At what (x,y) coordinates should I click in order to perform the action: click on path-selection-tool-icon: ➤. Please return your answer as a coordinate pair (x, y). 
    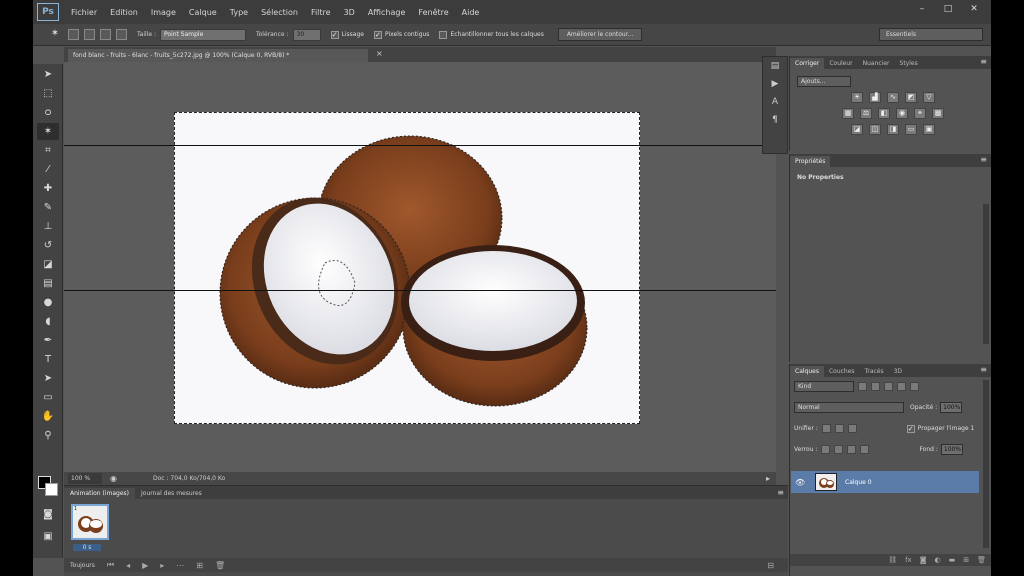
    Looking at the image, I should click on (48, 378).